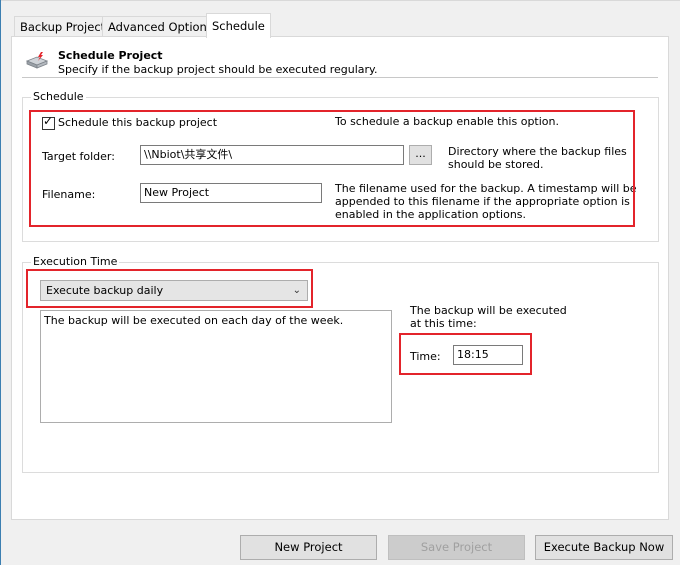 This screenshot has width=680, height=565. I want to click on target-folder-input: \\Nbiot\共享文件\, so click(272, 155).